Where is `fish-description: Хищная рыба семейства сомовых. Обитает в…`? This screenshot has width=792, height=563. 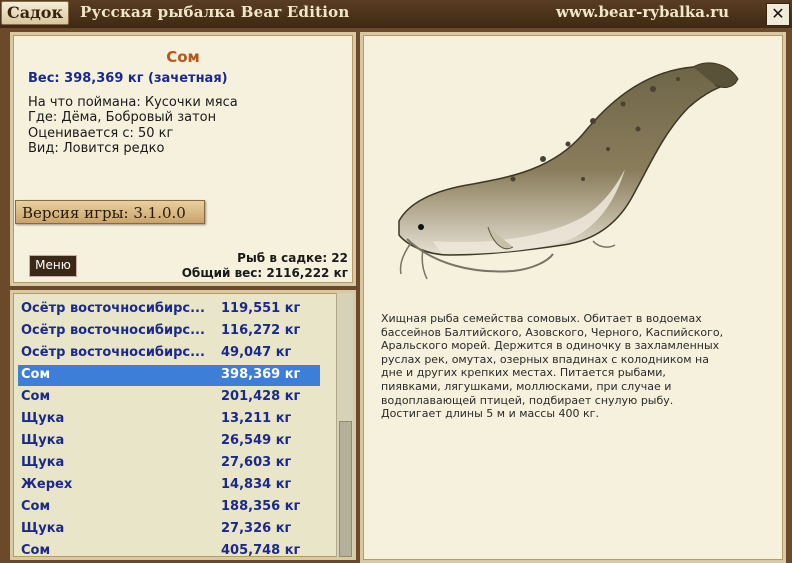 fish-description: Хищная рыба семейства сомовых. Обитает в… is located at coordinates (568, 366).